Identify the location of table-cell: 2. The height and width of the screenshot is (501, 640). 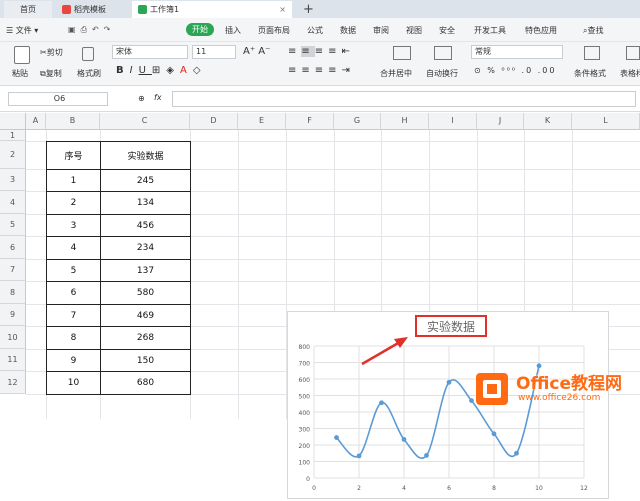
(73, 203).